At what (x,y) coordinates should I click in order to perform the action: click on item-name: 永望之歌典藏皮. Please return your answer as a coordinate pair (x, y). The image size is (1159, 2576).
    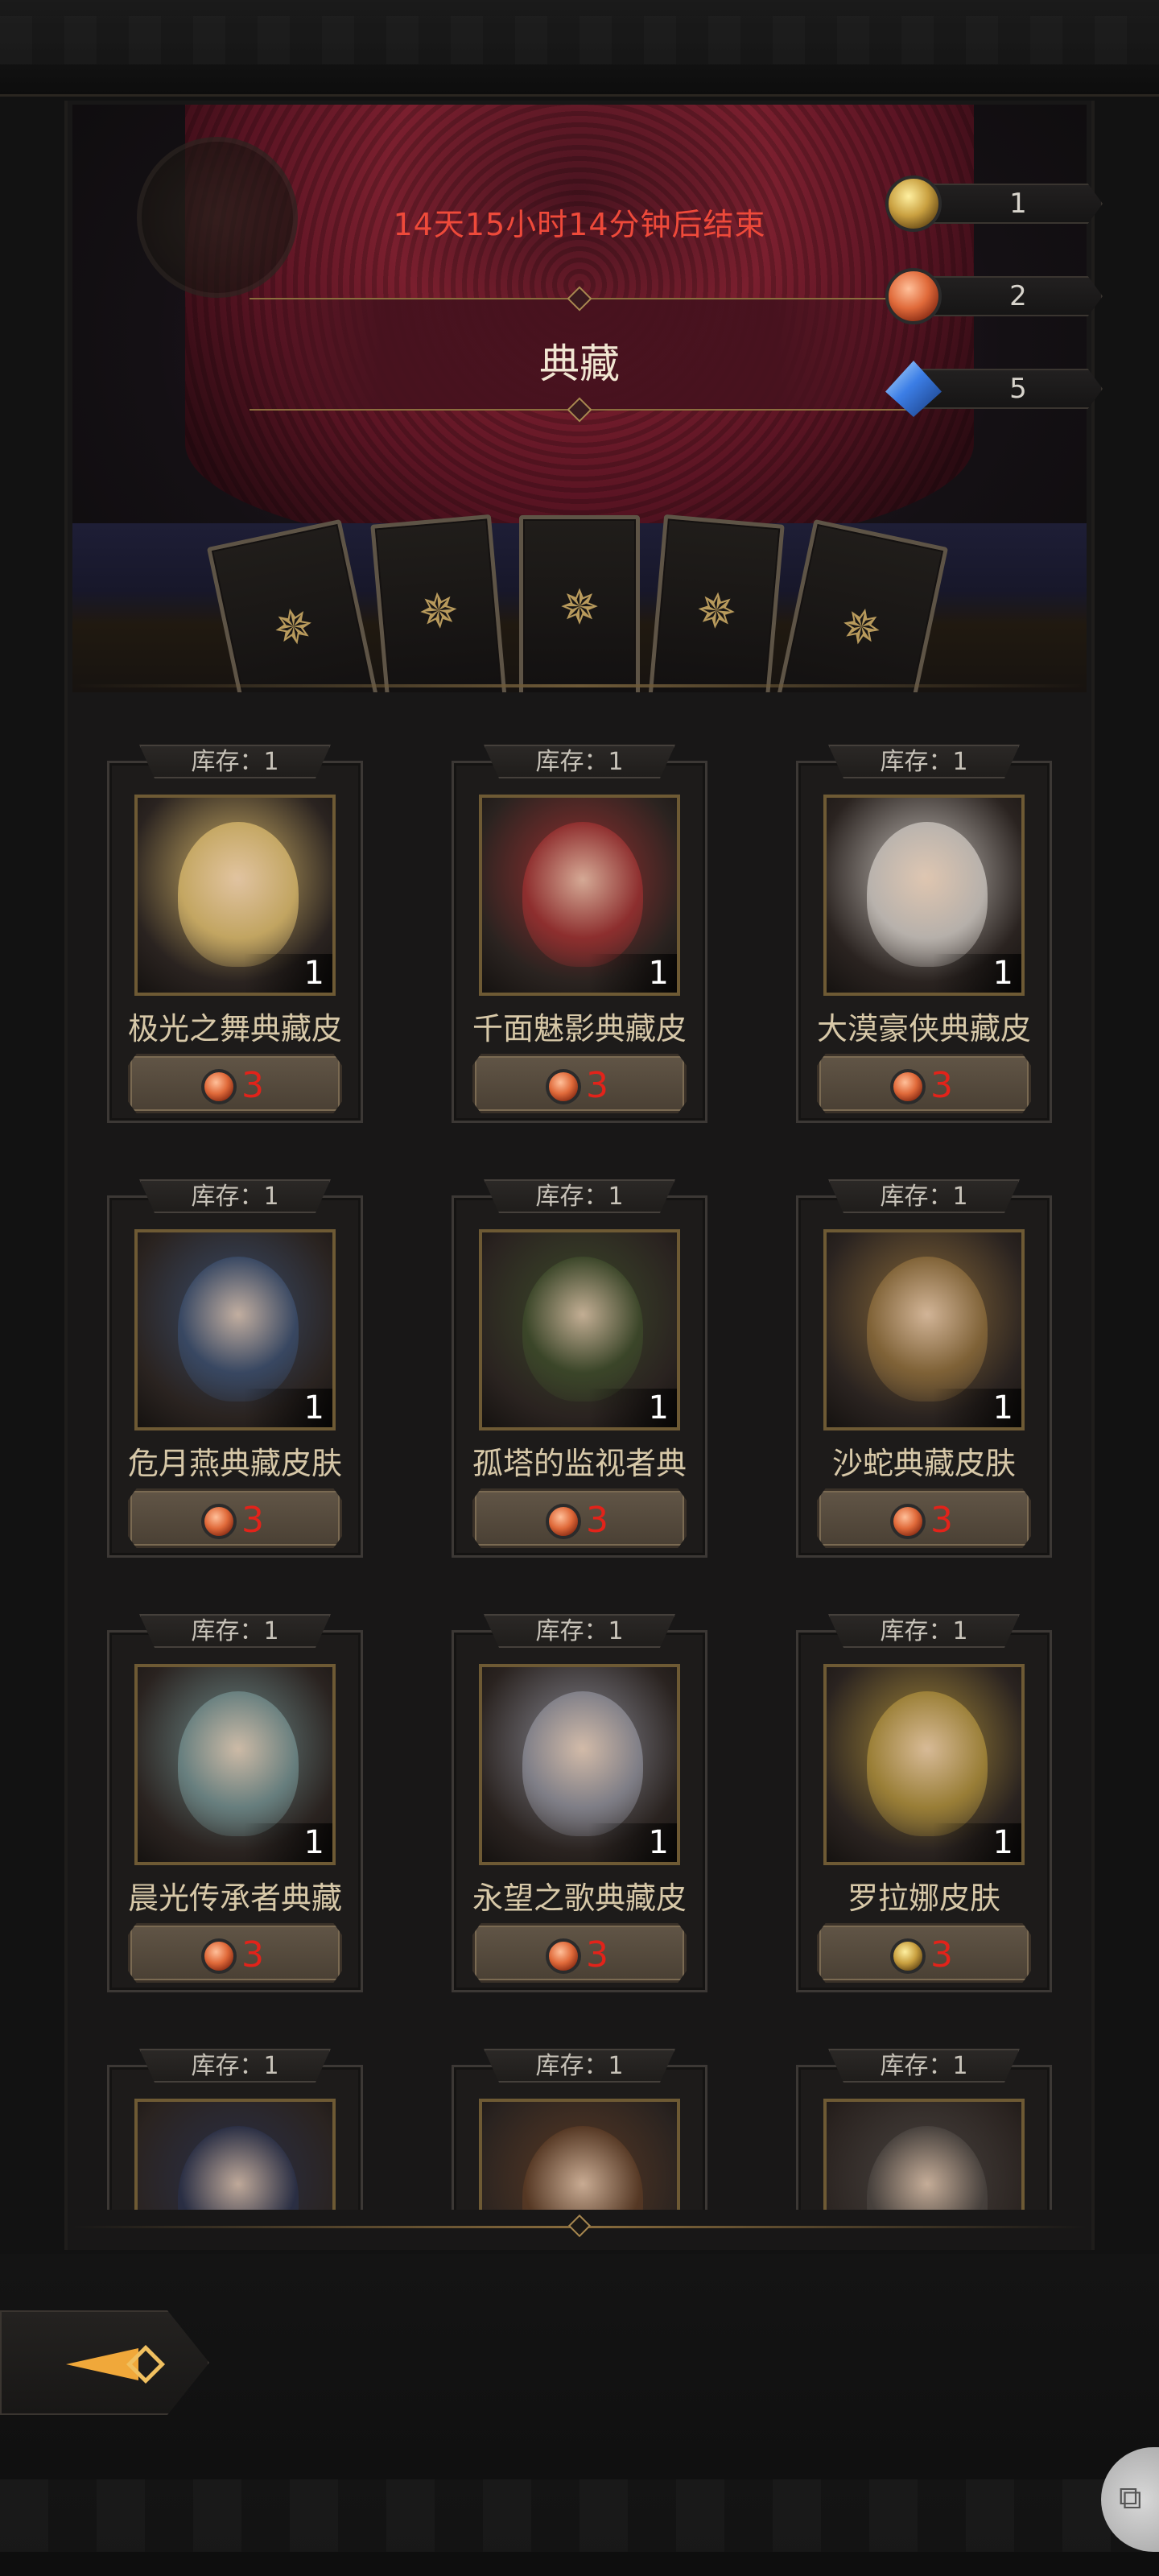
    Looking at the image, I should click on (579, 1898).